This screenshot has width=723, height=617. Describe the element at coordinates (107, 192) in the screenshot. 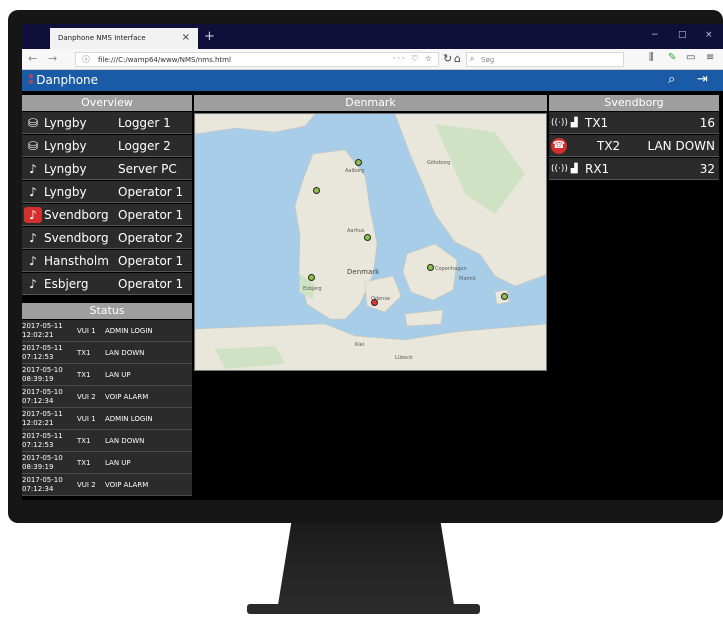

I see `overview-row: ♪ Lyngby Operator 1` at that location.